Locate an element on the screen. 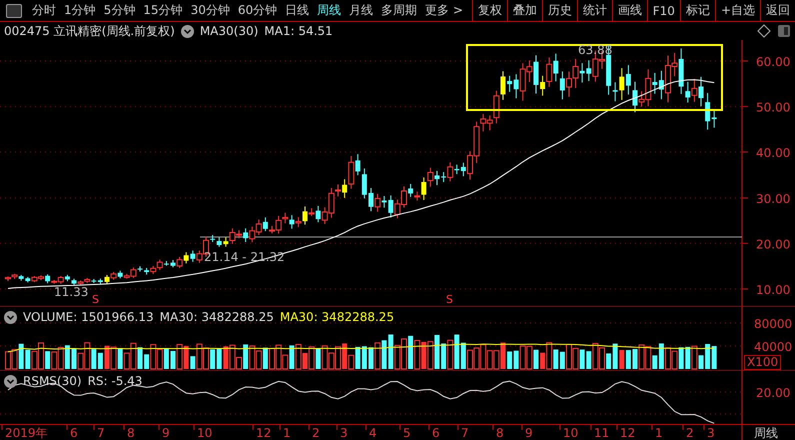 This screenshot has width=795, height=440. month-label: 2019年 is located at coordinates (26, 433).